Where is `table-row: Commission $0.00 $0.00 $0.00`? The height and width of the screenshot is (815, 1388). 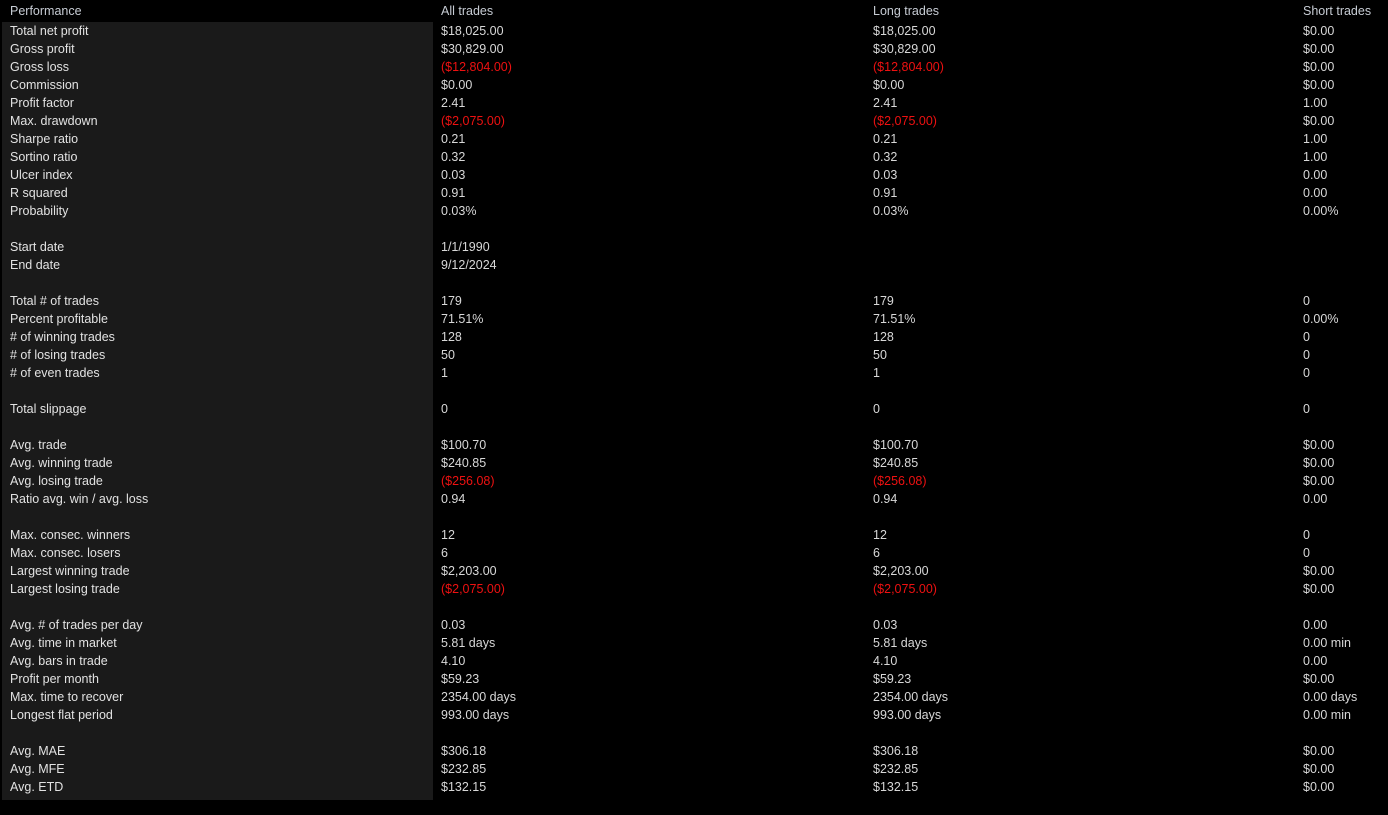 table-row: Commission $0.00 $0.00 $0.00 is located at coordinates (694, 85).